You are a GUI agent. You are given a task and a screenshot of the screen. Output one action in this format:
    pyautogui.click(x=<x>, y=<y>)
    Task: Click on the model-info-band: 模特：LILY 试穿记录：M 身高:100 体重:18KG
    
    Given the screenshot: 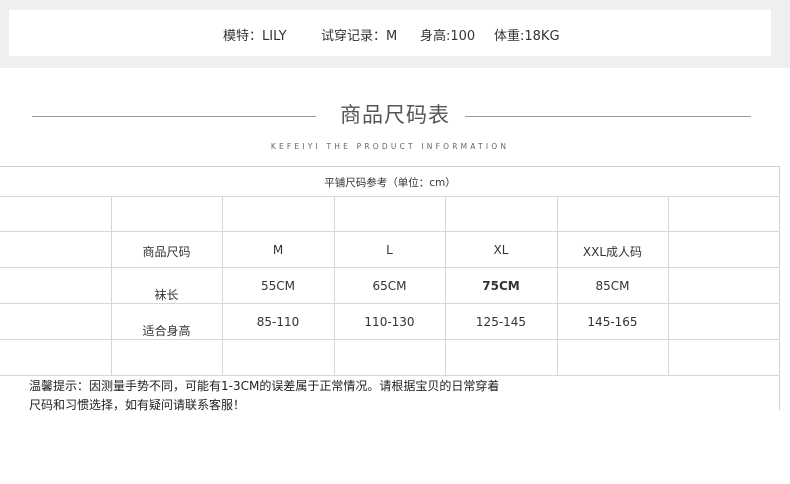 What is the action you would take?
    pyautogui.click(x=395, y=34)
    